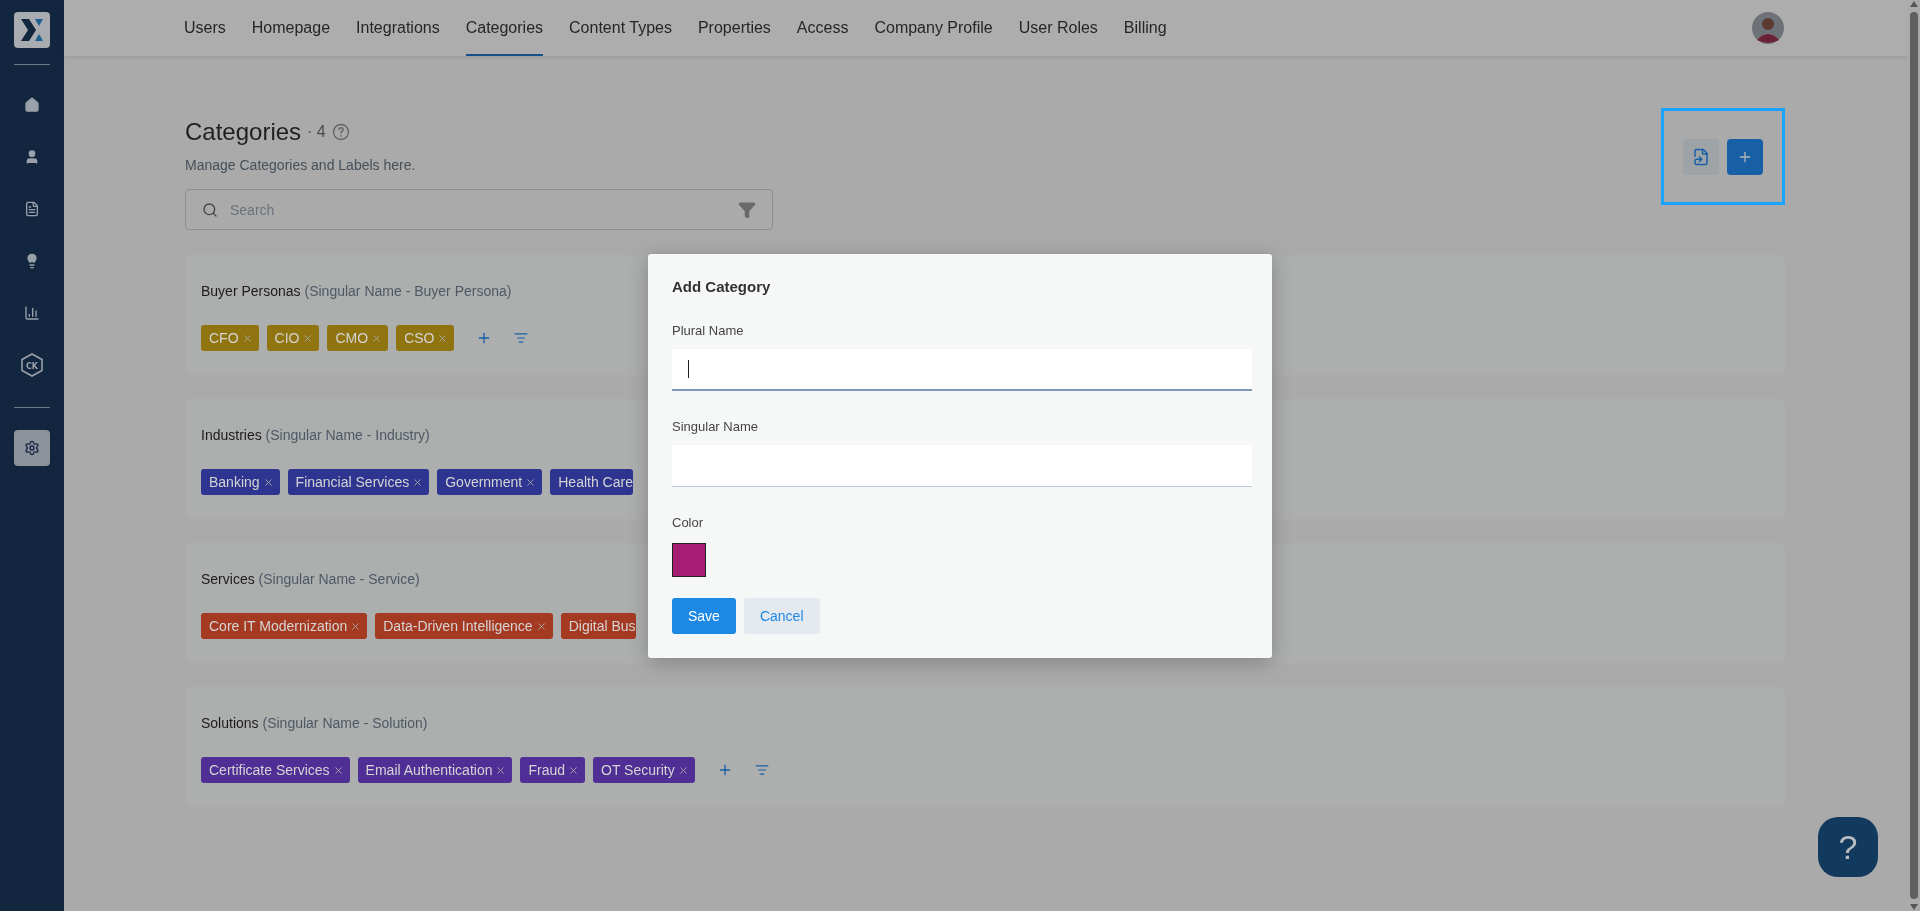  I want to click on search-input: Search, so click(478, 209).